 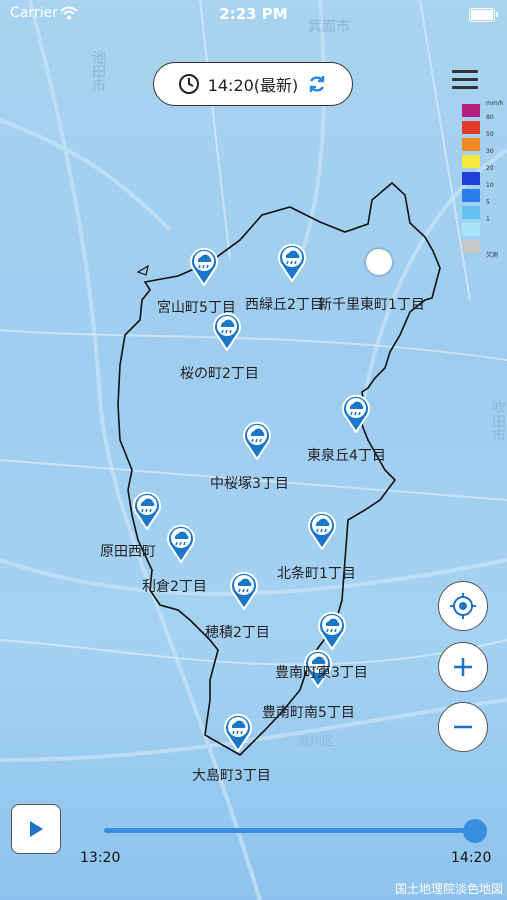 I want to click on refresh-icon, so click(x=317, y=84).